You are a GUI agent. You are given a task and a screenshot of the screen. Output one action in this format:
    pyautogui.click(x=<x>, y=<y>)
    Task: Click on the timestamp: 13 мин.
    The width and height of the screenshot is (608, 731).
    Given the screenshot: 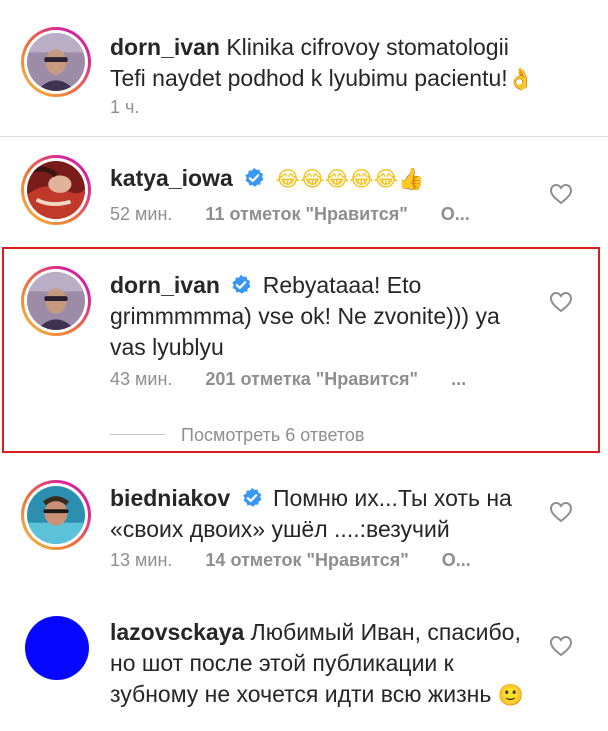 What is the action you would take?
    pyautogui.click(x=141, y=560)
    